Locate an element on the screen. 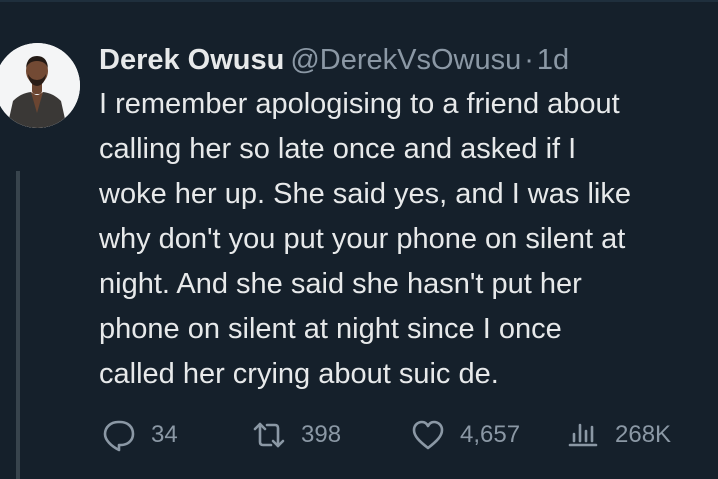 The height and width of the screenshot is (479, 718). thread-line is located at coordinates (18, 325).